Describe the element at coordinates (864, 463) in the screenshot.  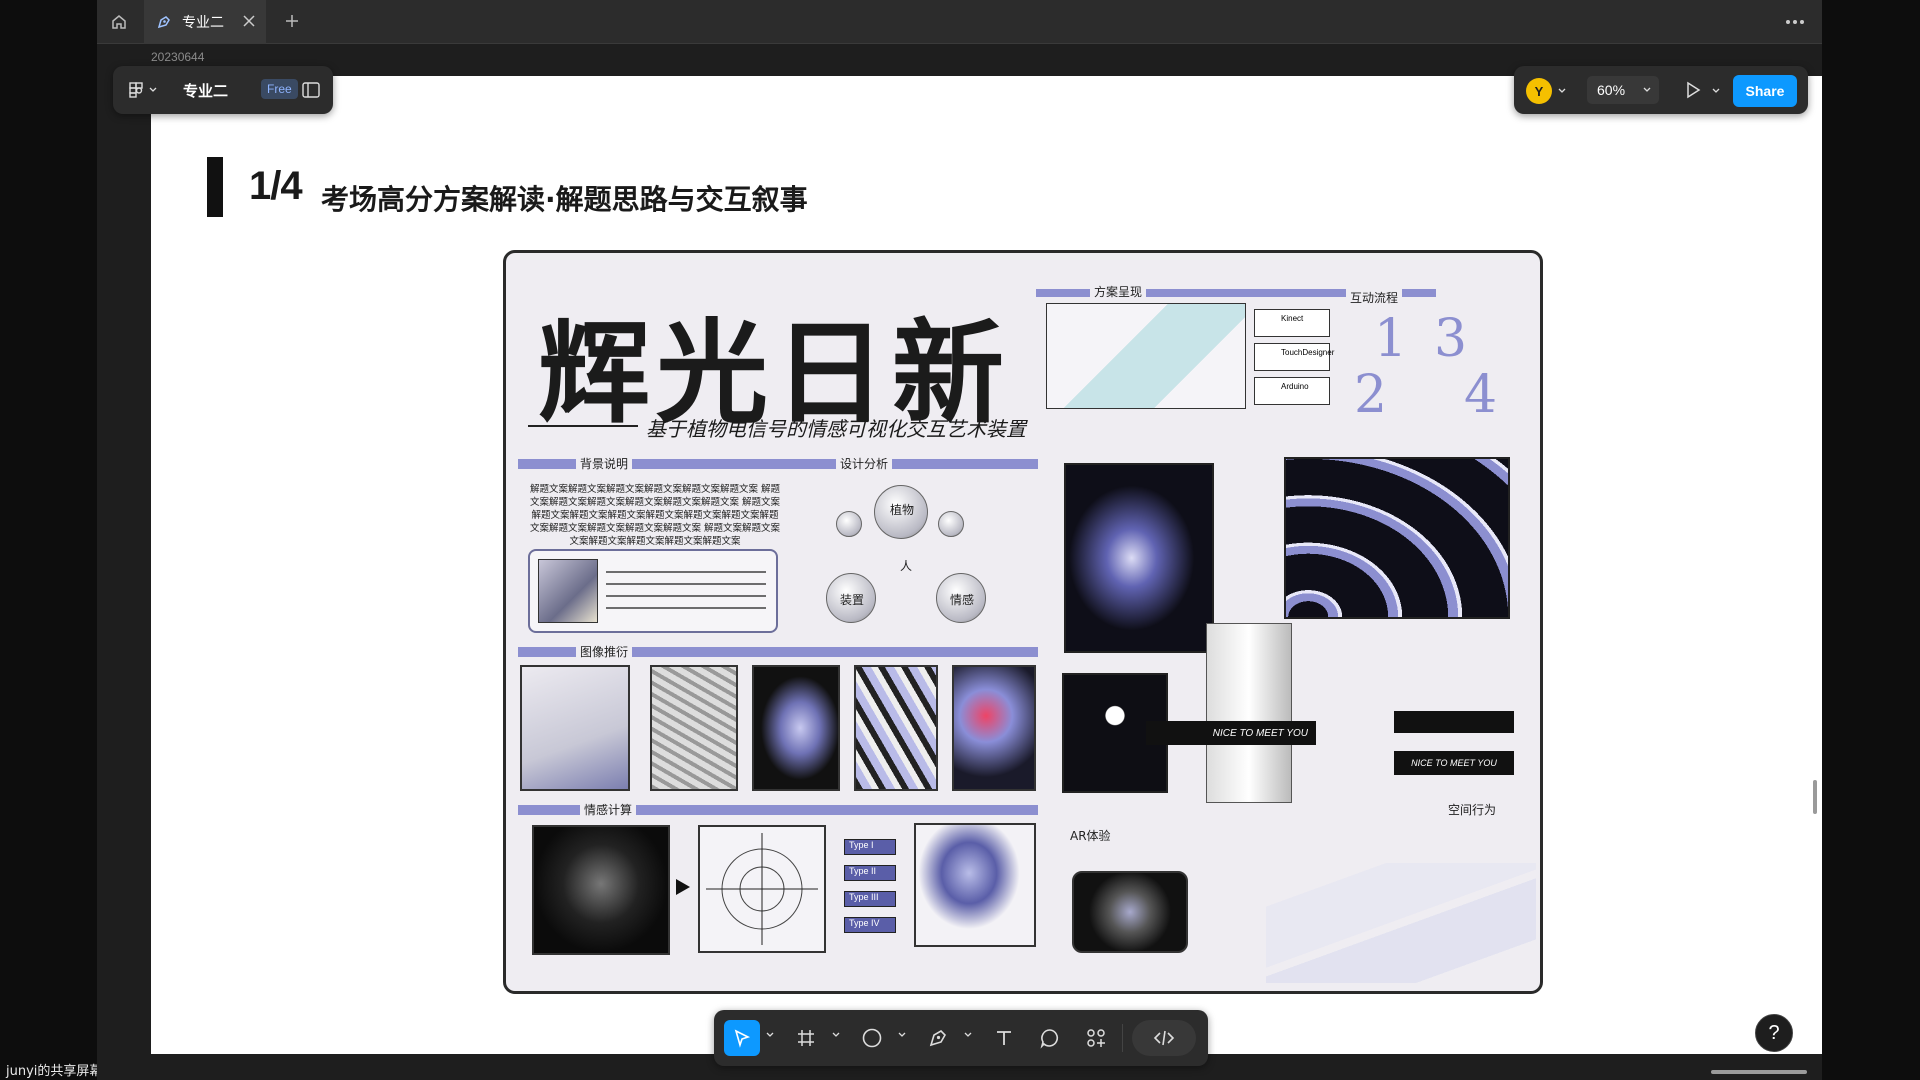
I see `section-label-design: 设计分析` at that location.